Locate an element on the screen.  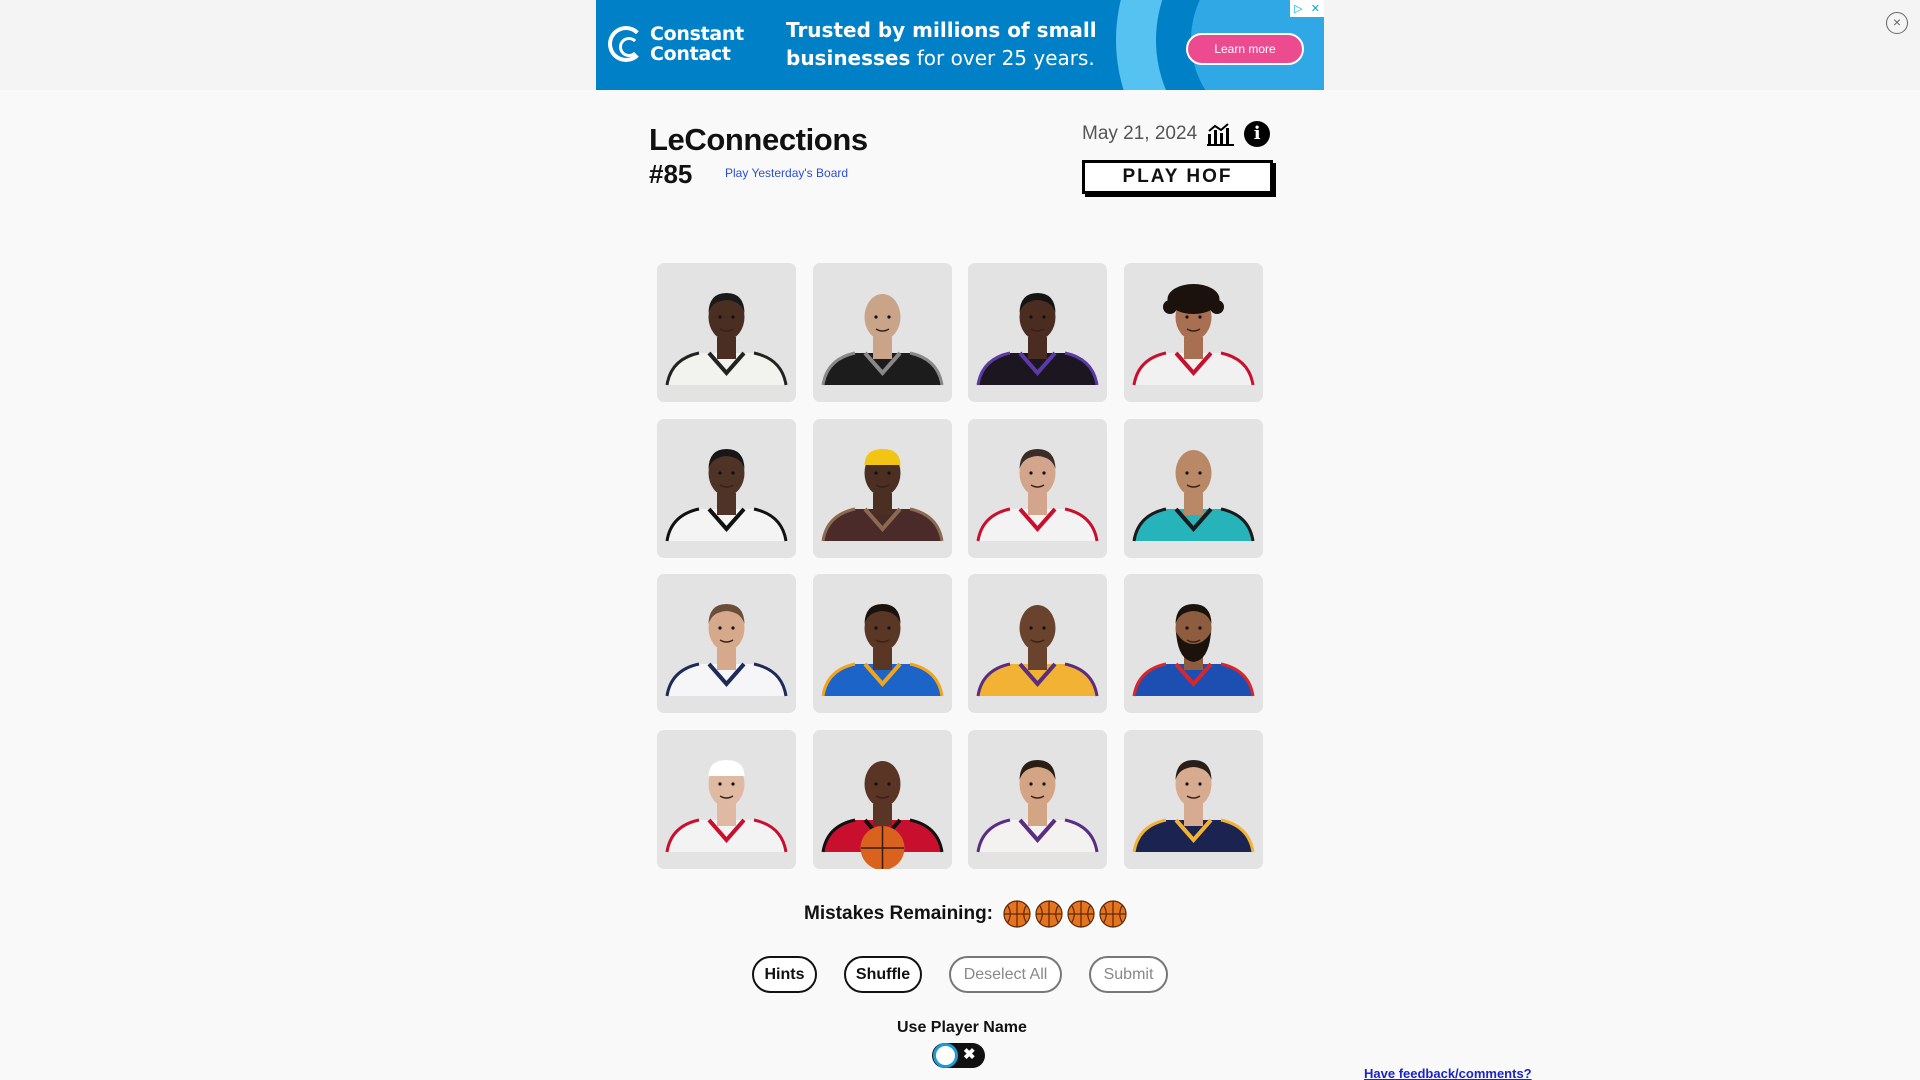
deselect-all-button: Deselect All is located at coordinates (1005, 974).